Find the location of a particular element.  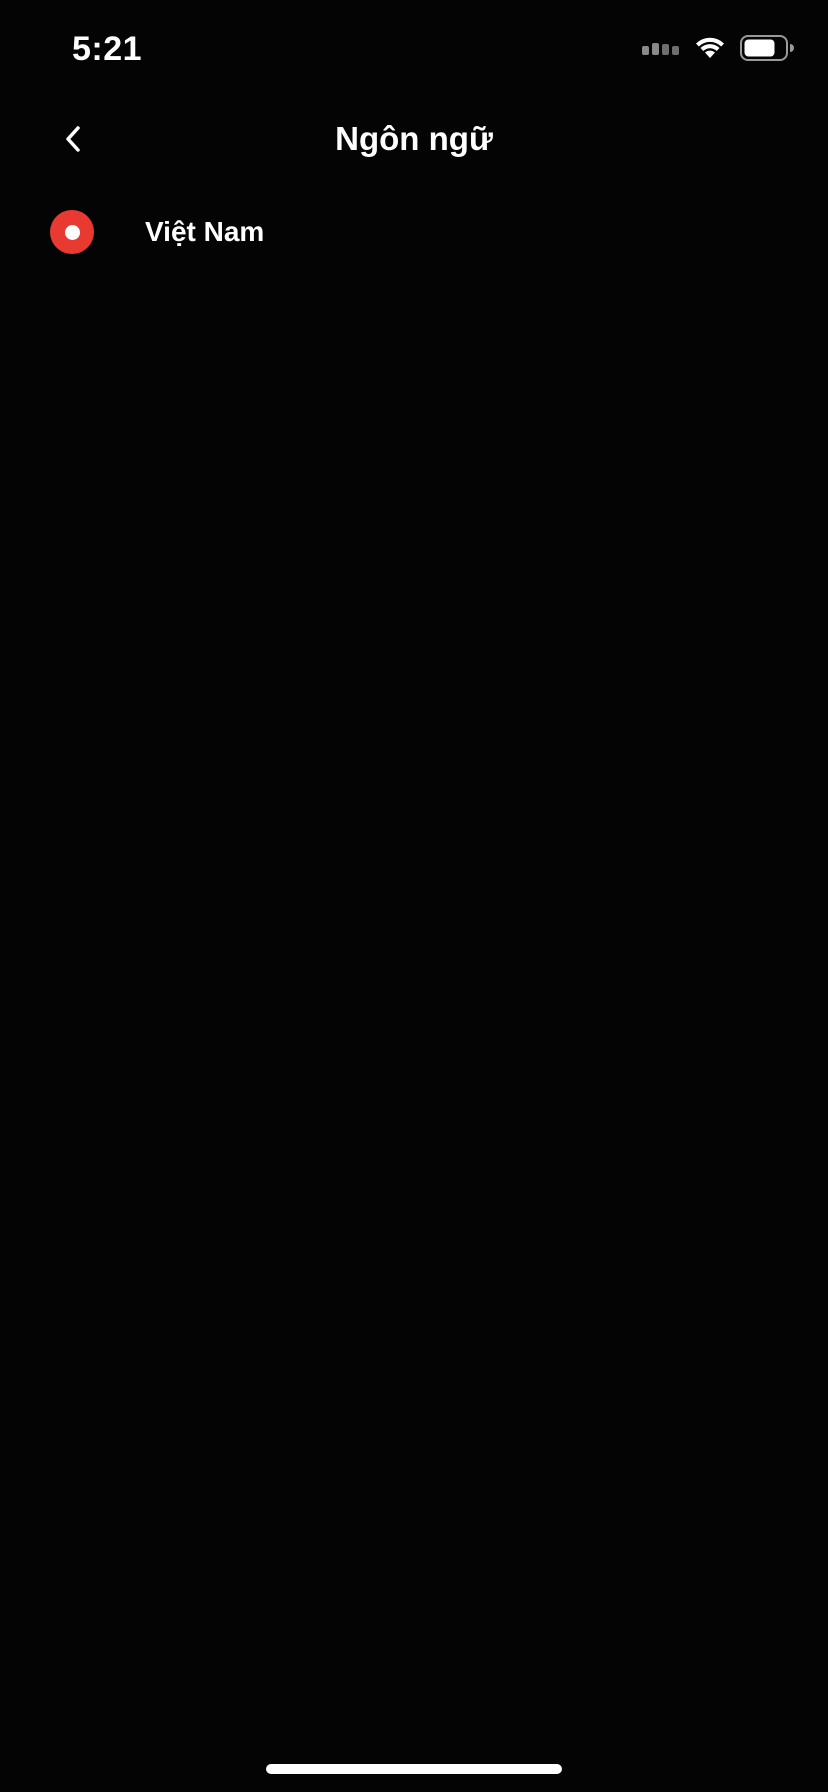

status-bar: 5:21 is located at coordinates (414, 50).